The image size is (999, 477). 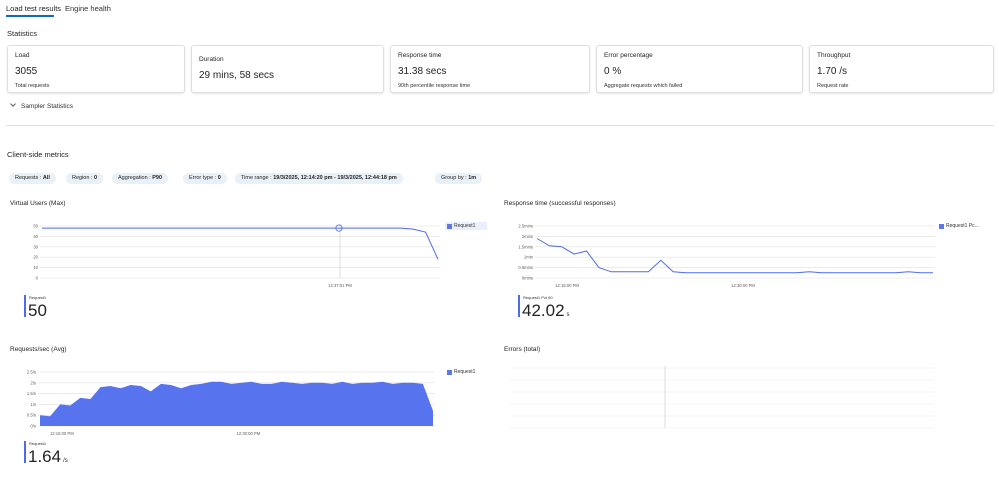 I want to click on stat-card-throughput: Throughput 1.70 /s Request rate, so click(x=901, y=69).